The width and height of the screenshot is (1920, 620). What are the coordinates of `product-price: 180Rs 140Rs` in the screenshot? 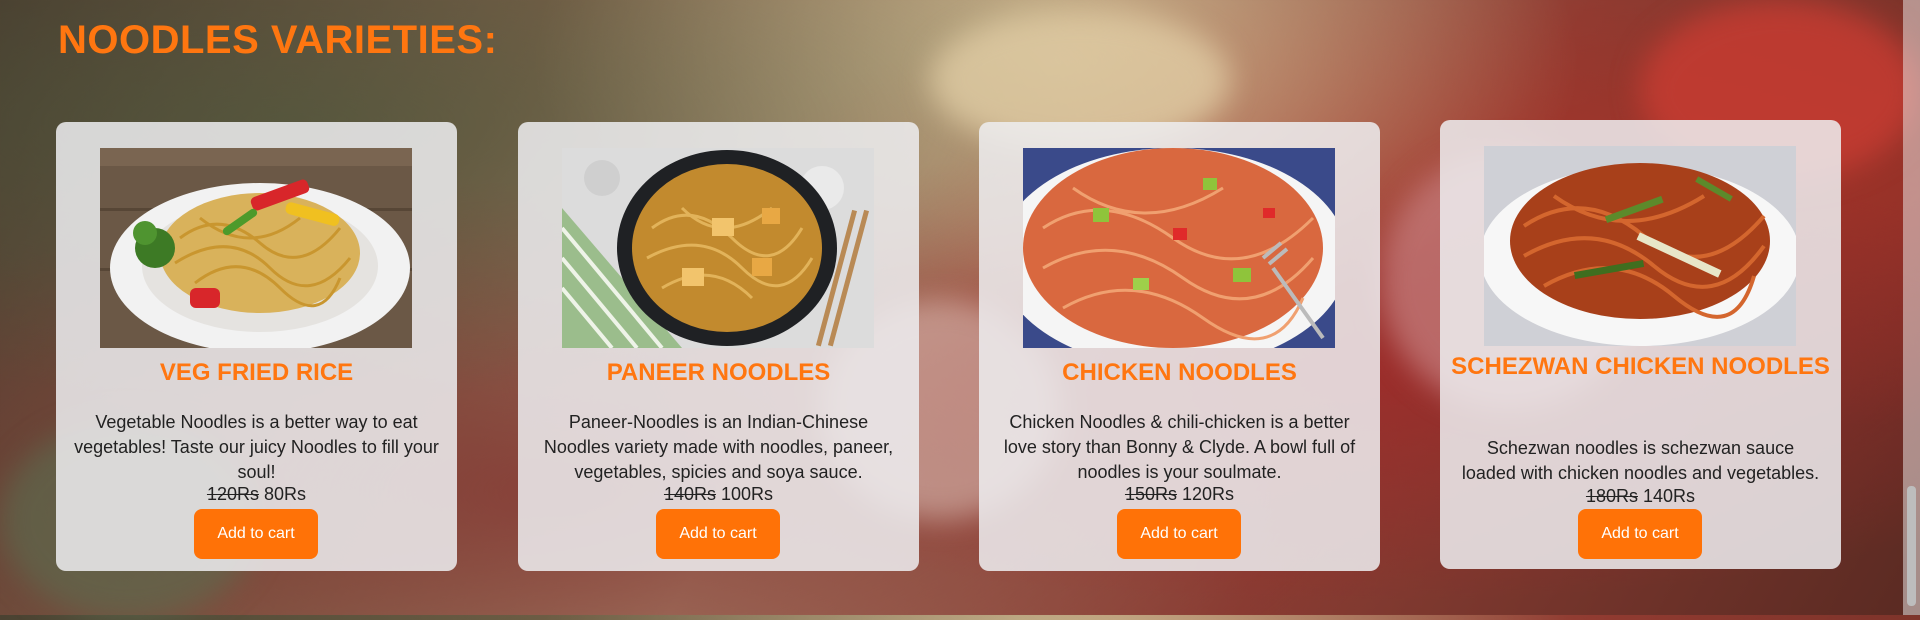 It's located at (1640, 496).